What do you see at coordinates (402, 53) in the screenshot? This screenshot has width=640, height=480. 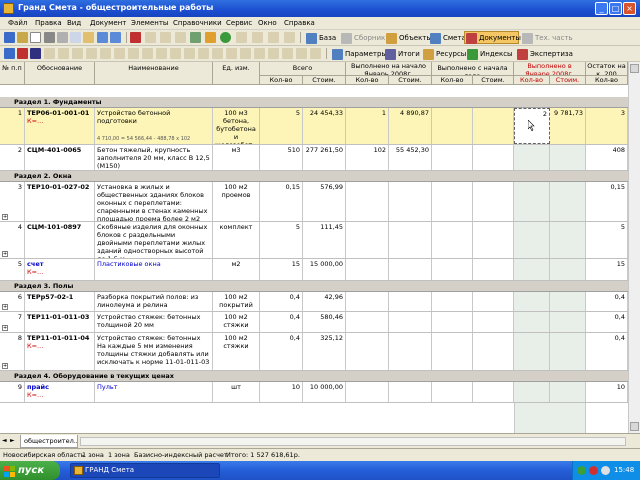 I see `totals-button: Итоги` at bounding box center [402, 53].